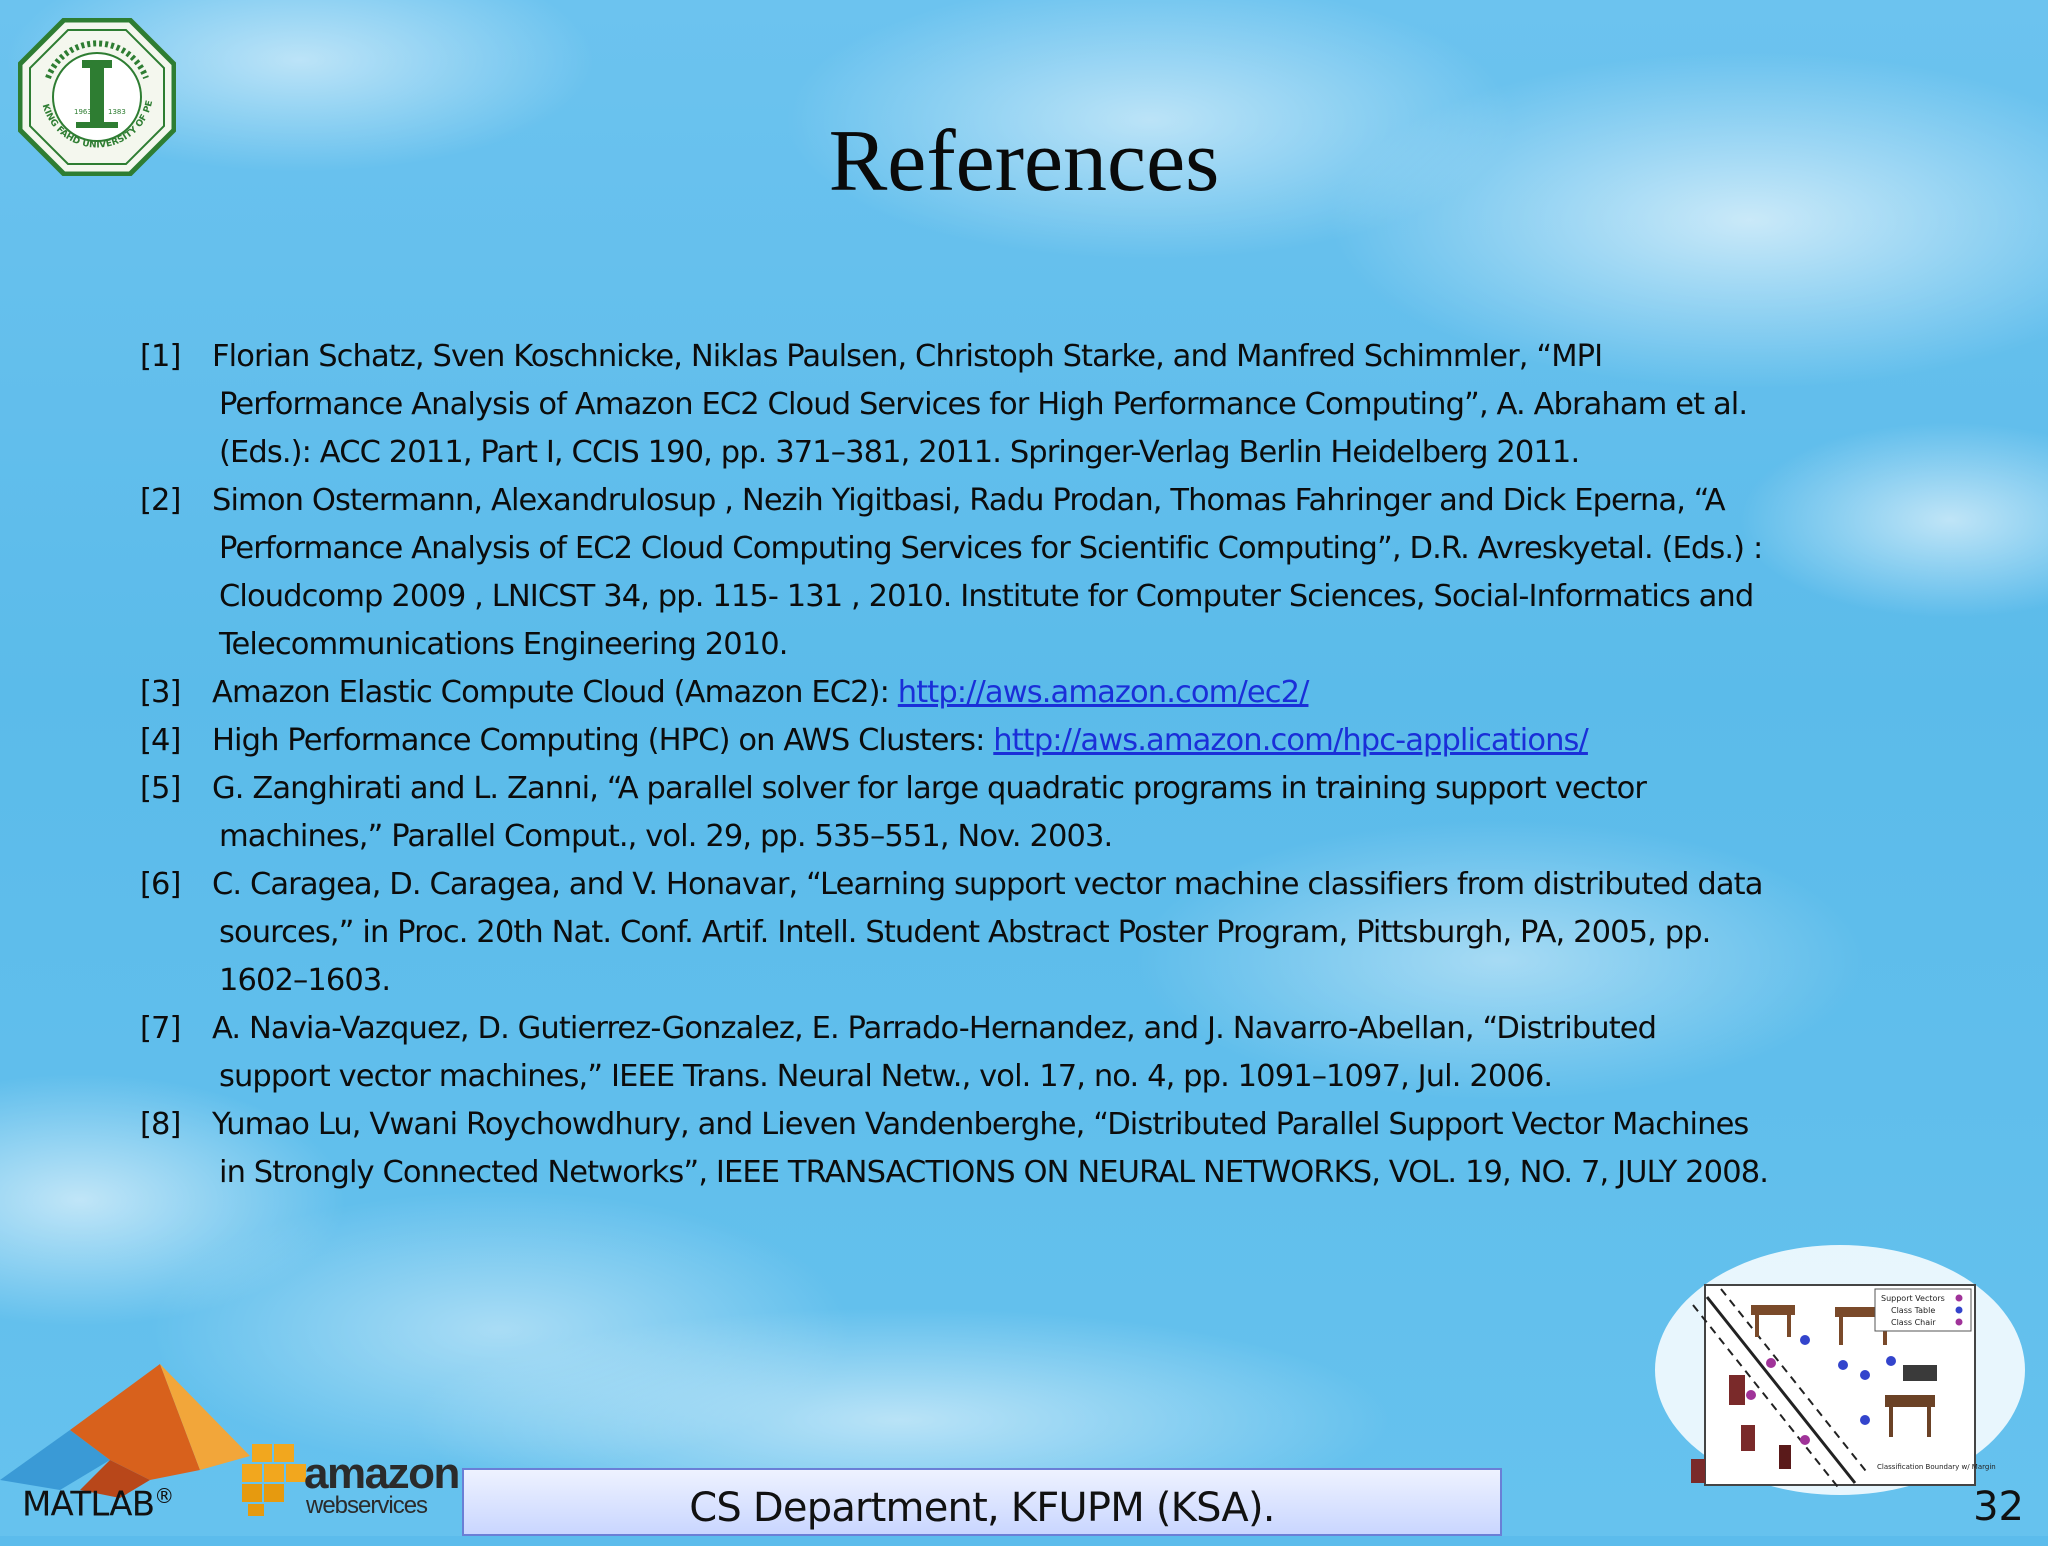 The height and width of the screenshot is (1546, 2048). What do you see at coordinates (1291, 740) in the screenshot?
I see `hpc-applications-link: http://aws.amazon.com/hpc-applications/` at bounding box center [1291, 740].